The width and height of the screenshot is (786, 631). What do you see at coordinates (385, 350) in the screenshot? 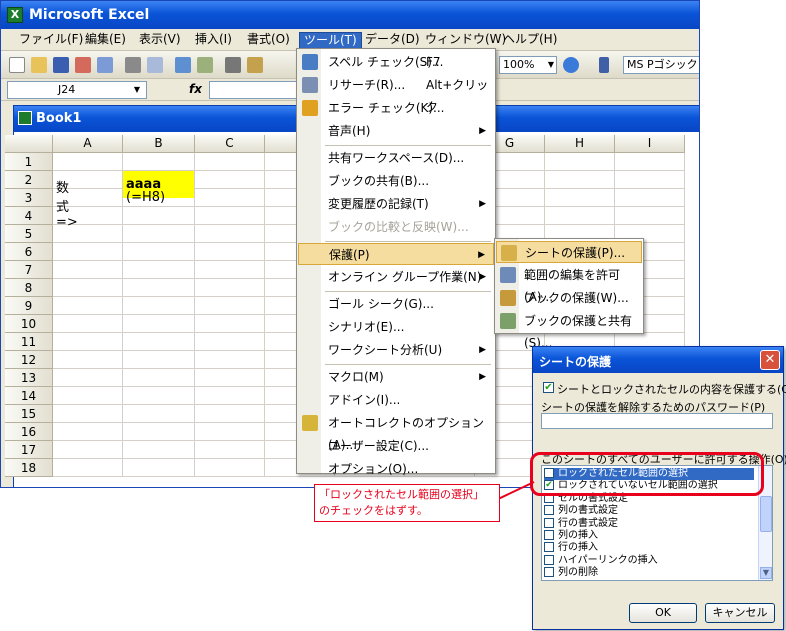
I see `menu-item-label: ワークシート分析(U)` at bounding box center [385, 350].